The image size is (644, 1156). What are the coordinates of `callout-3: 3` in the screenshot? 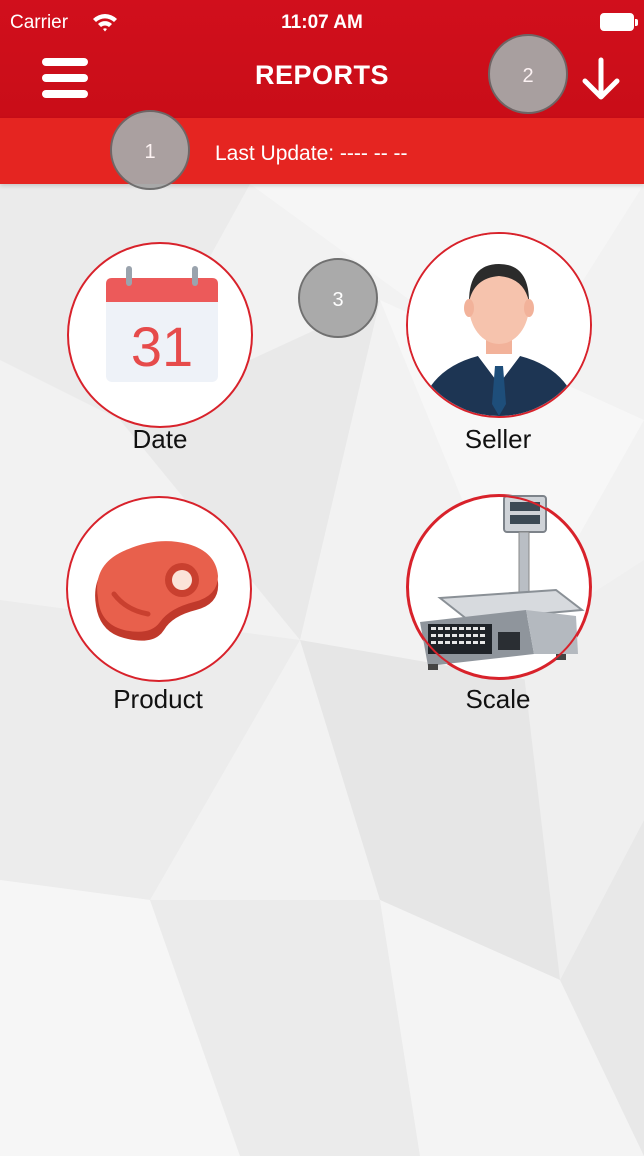 It's located at (338, 298).